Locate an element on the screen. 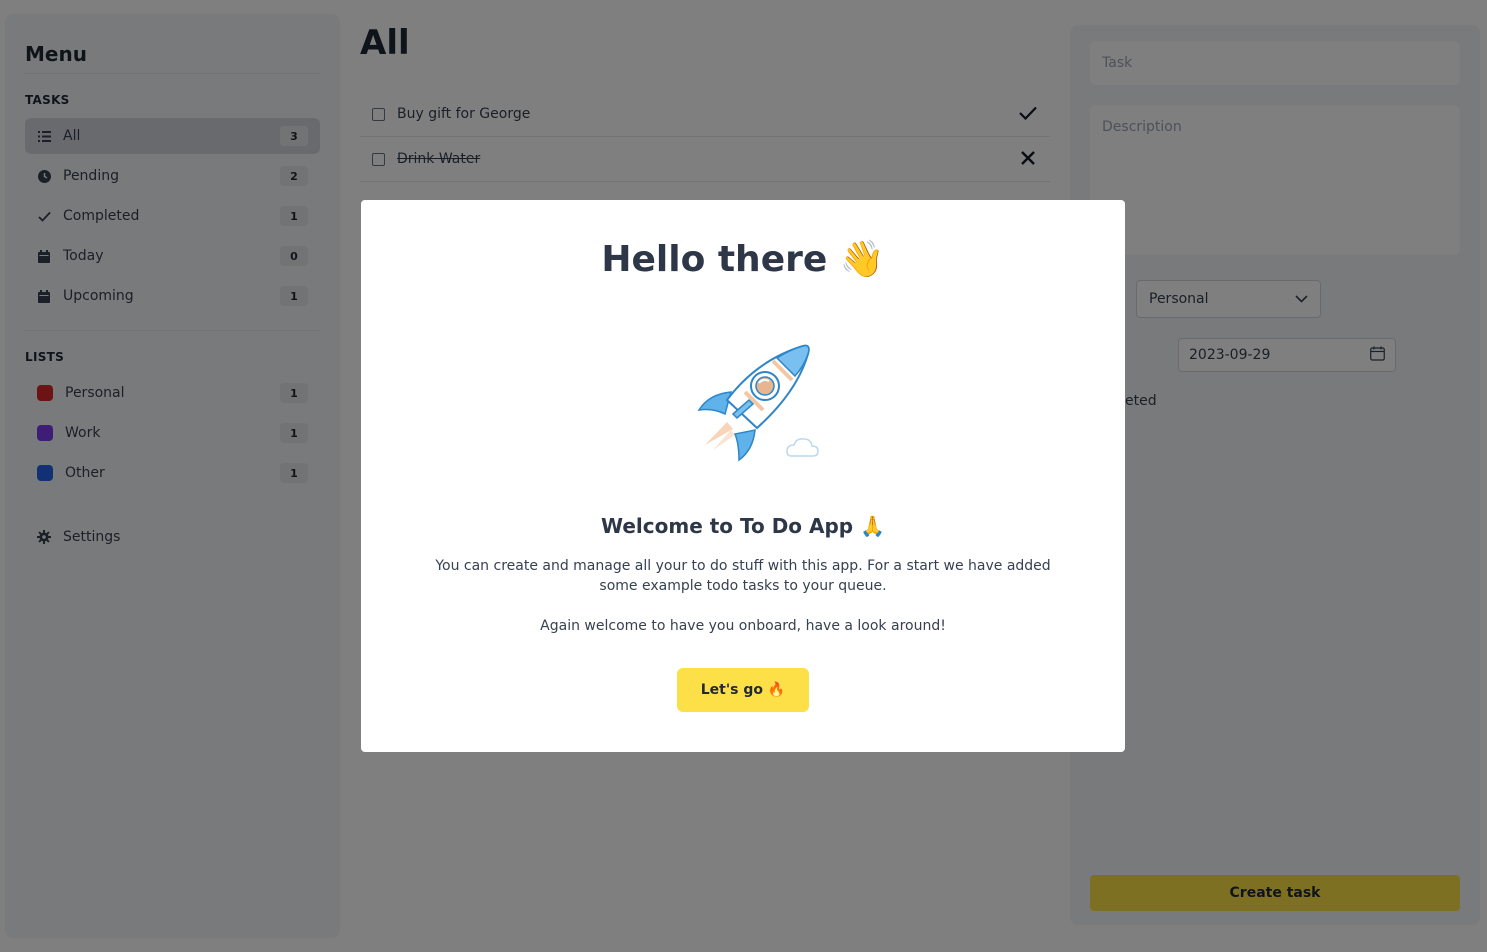  modal-title: Hello there 👋 is located at coordinates (743, 259).